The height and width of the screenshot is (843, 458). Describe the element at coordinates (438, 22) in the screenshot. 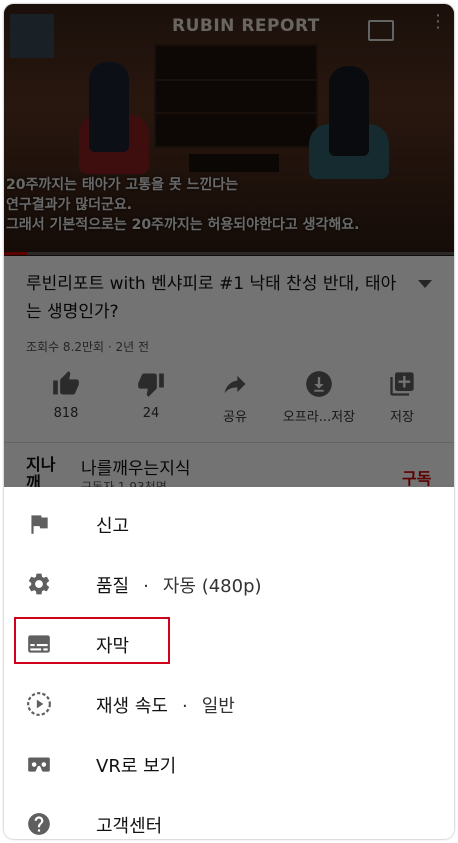

I see `more-vert-icon: ⋮` at that location.